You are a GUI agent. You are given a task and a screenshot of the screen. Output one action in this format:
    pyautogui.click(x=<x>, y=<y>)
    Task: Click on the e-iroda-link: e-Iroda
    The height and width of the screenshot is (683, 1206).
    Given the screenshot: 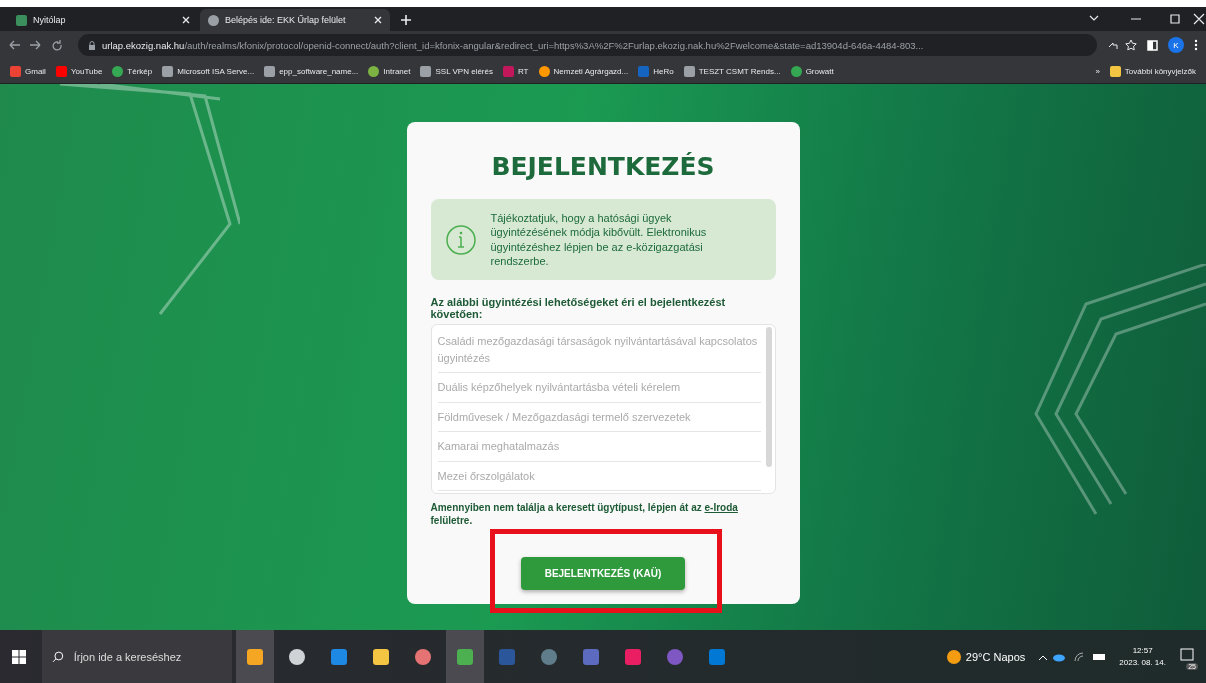 What is the action you would take?
    pyautogui.click(x=721, y=508)
    